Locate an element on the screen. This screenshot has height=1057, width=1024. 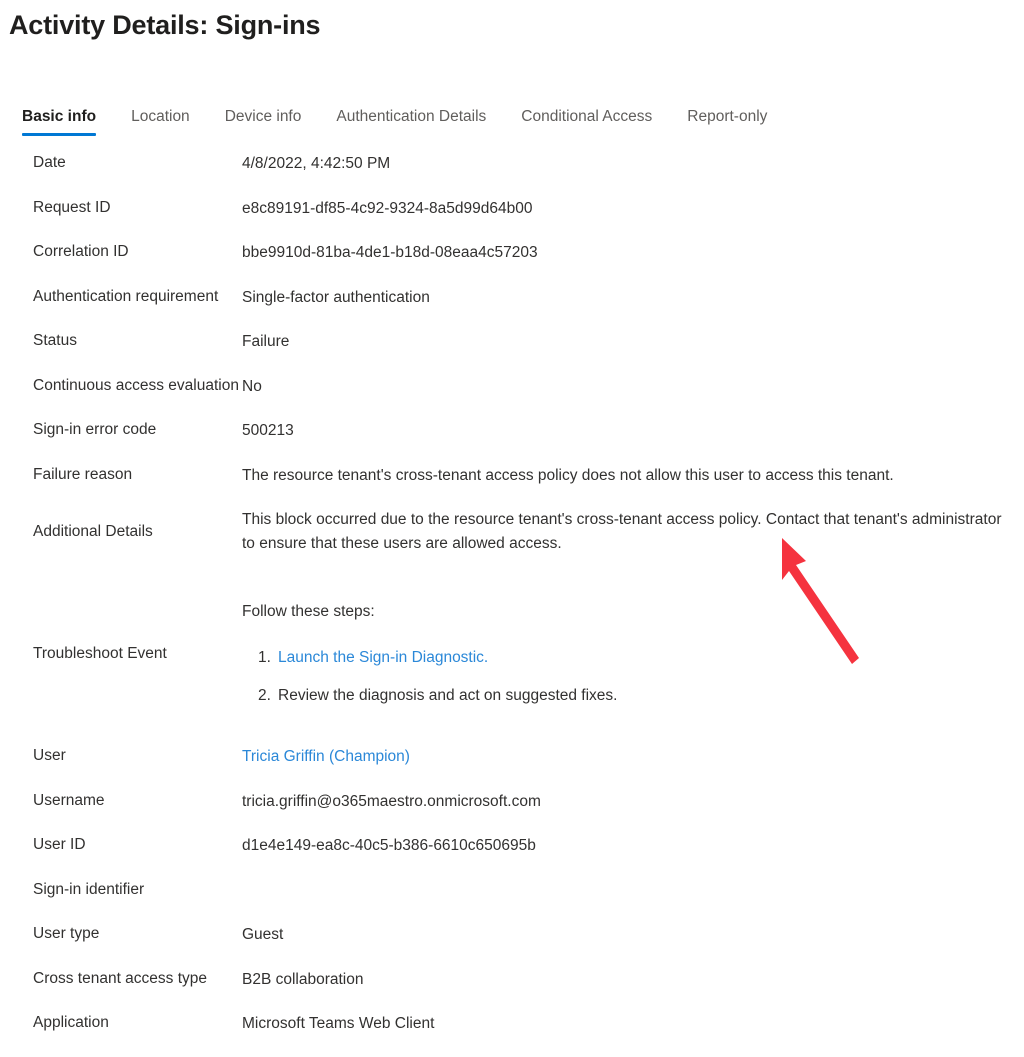
detail-label-request-id: Request ID is located at coordinates (72, 207).